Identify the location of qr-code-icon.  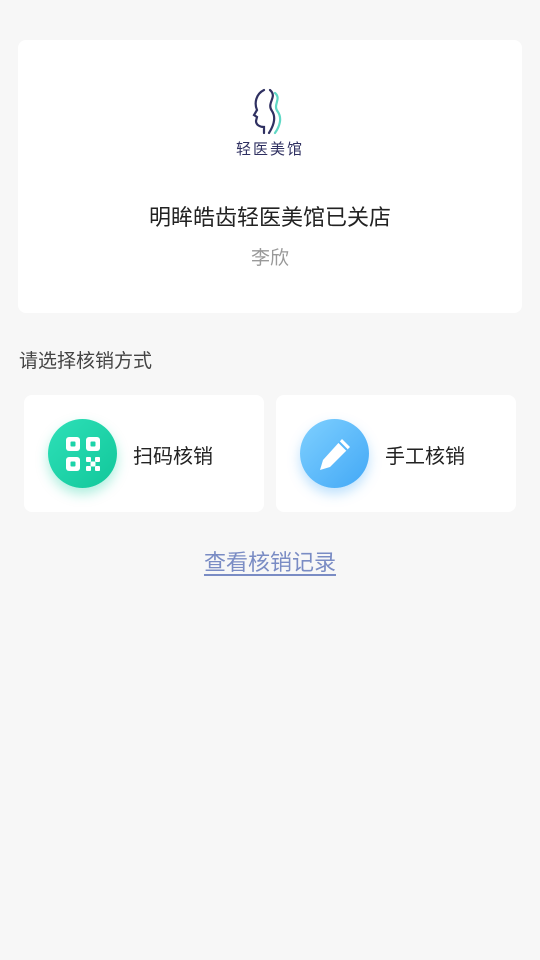
(82, 453).